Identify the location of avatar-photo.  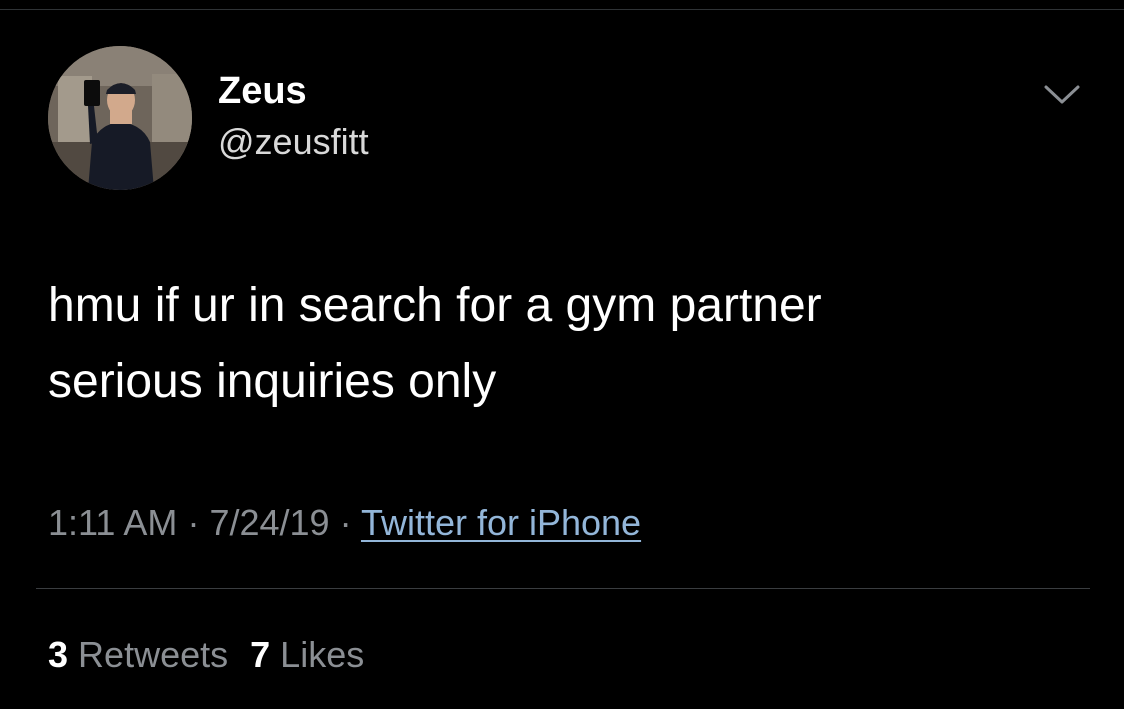
(120, 118).